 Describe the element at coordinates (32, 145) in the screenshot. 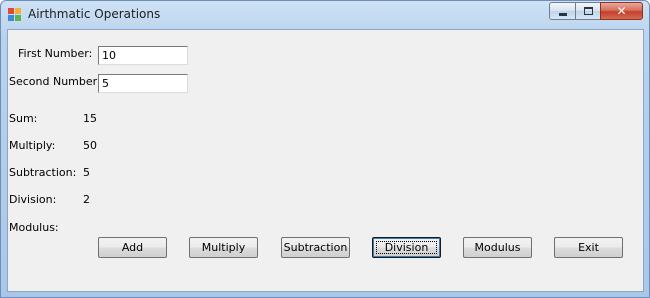

I see `multiply-label: Multiply:` at that location.